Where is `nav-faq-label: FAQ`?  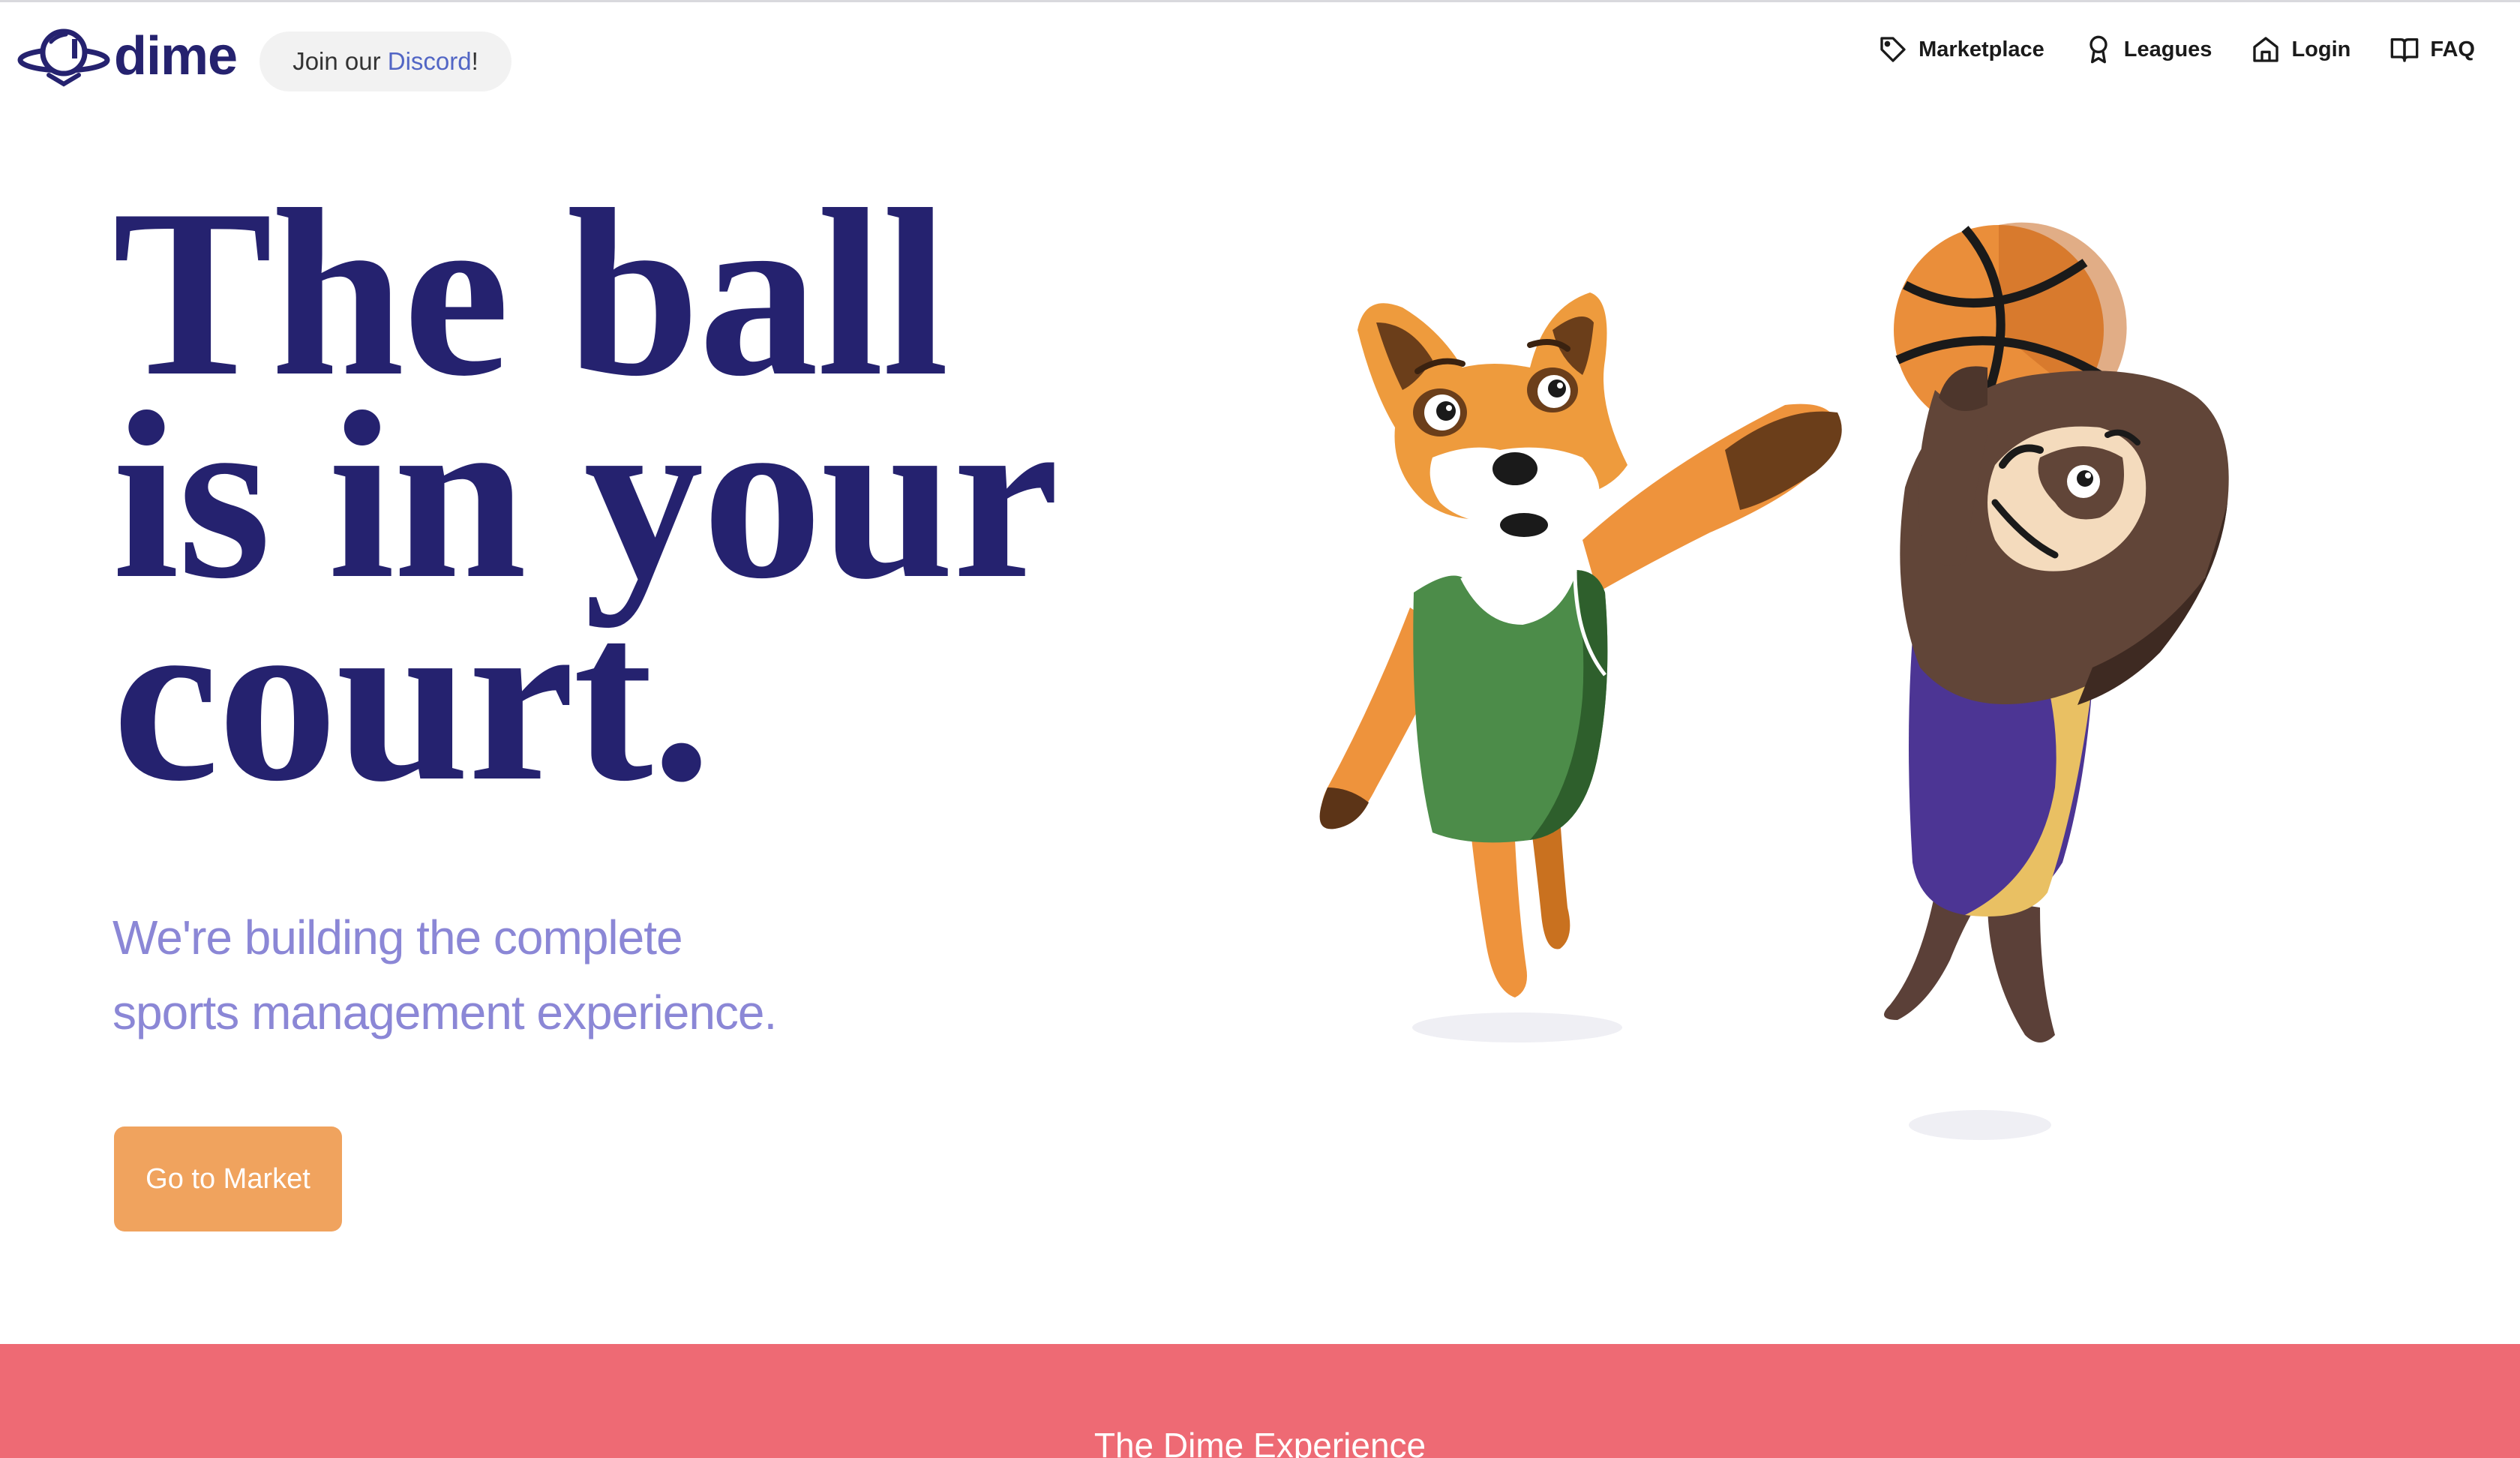 nav-faq-label: FAQ is located at coordinates (2452, 49).